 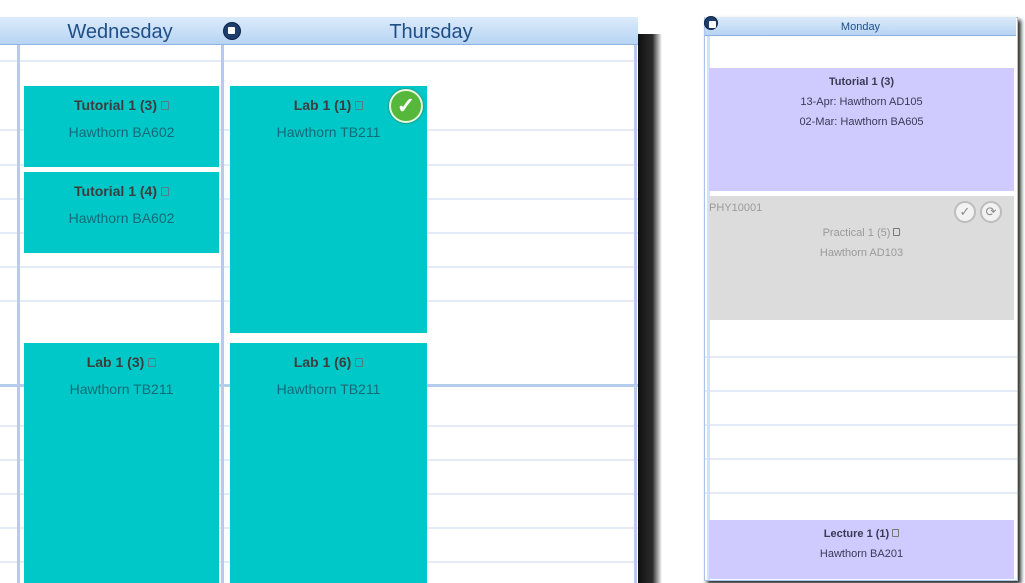 I want to click on panel-shadow, so click(x=650, y=308).